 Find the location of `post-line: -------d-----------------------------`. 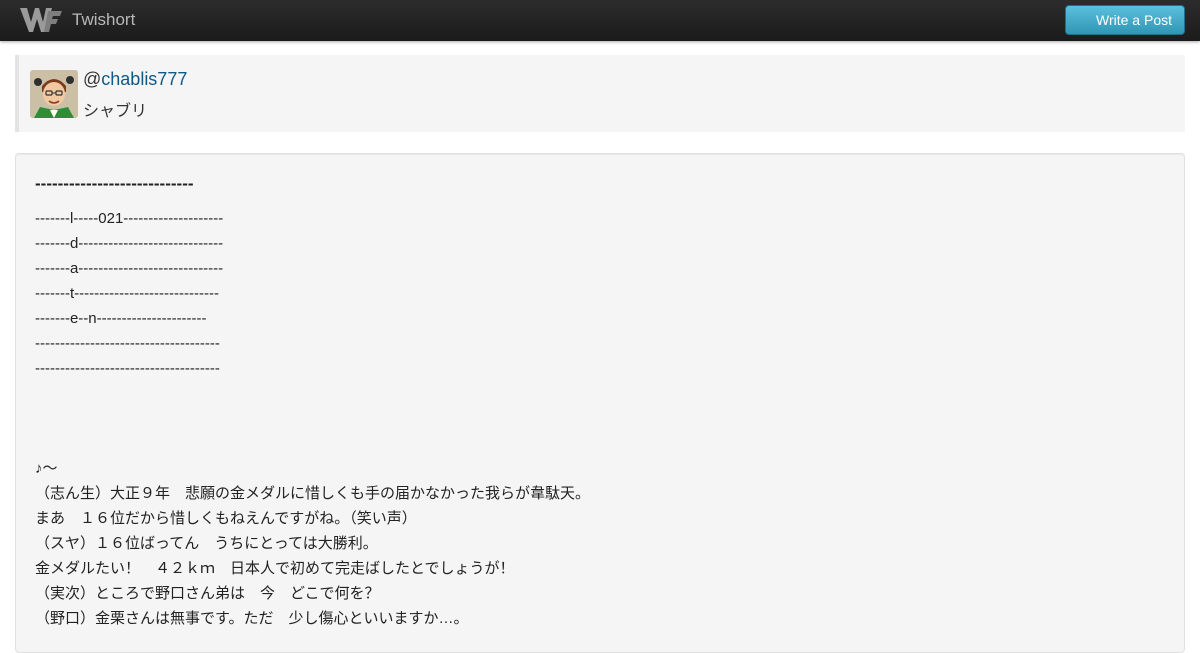

post-line: -------d----------------------------- is located at coordinates (129, 243).